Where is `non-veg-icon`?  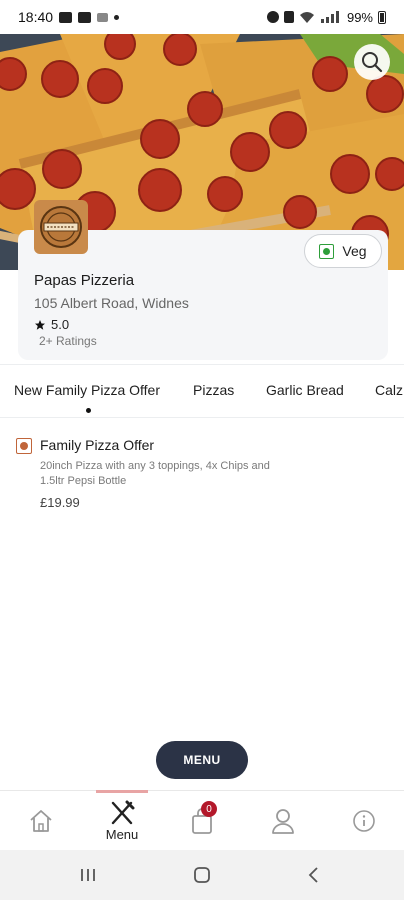 non-veg-icon is located at coordinates (24, 446).